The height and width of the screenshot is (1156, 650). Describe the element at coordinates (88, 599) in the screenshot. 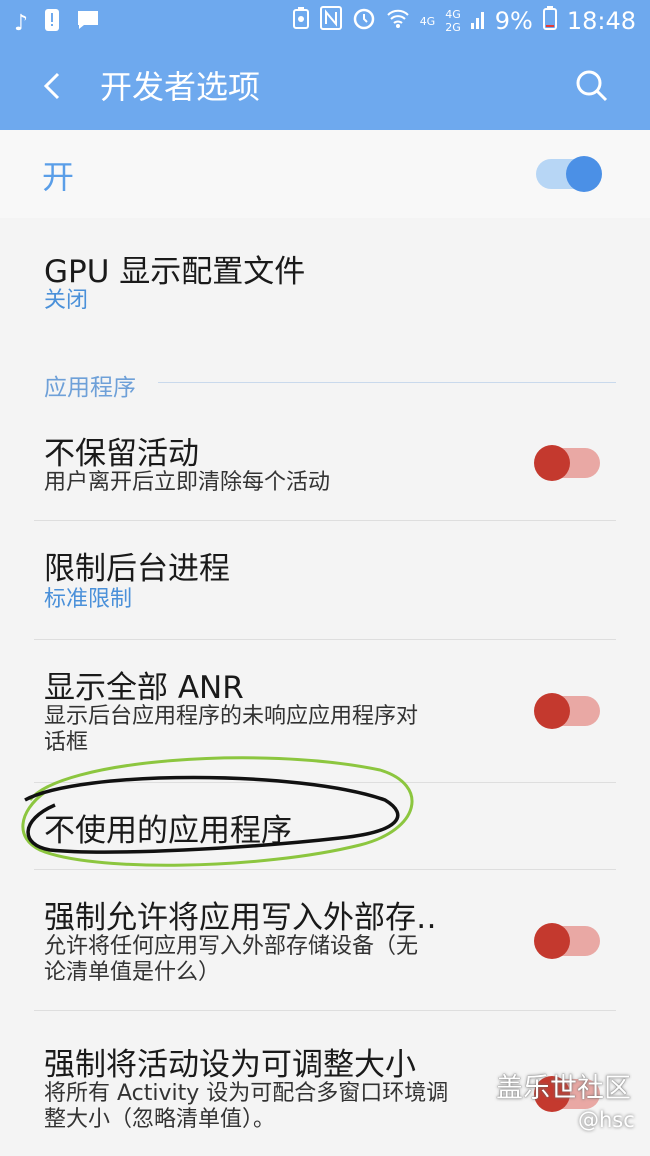

I see `item-value: 标准限制` at that location.